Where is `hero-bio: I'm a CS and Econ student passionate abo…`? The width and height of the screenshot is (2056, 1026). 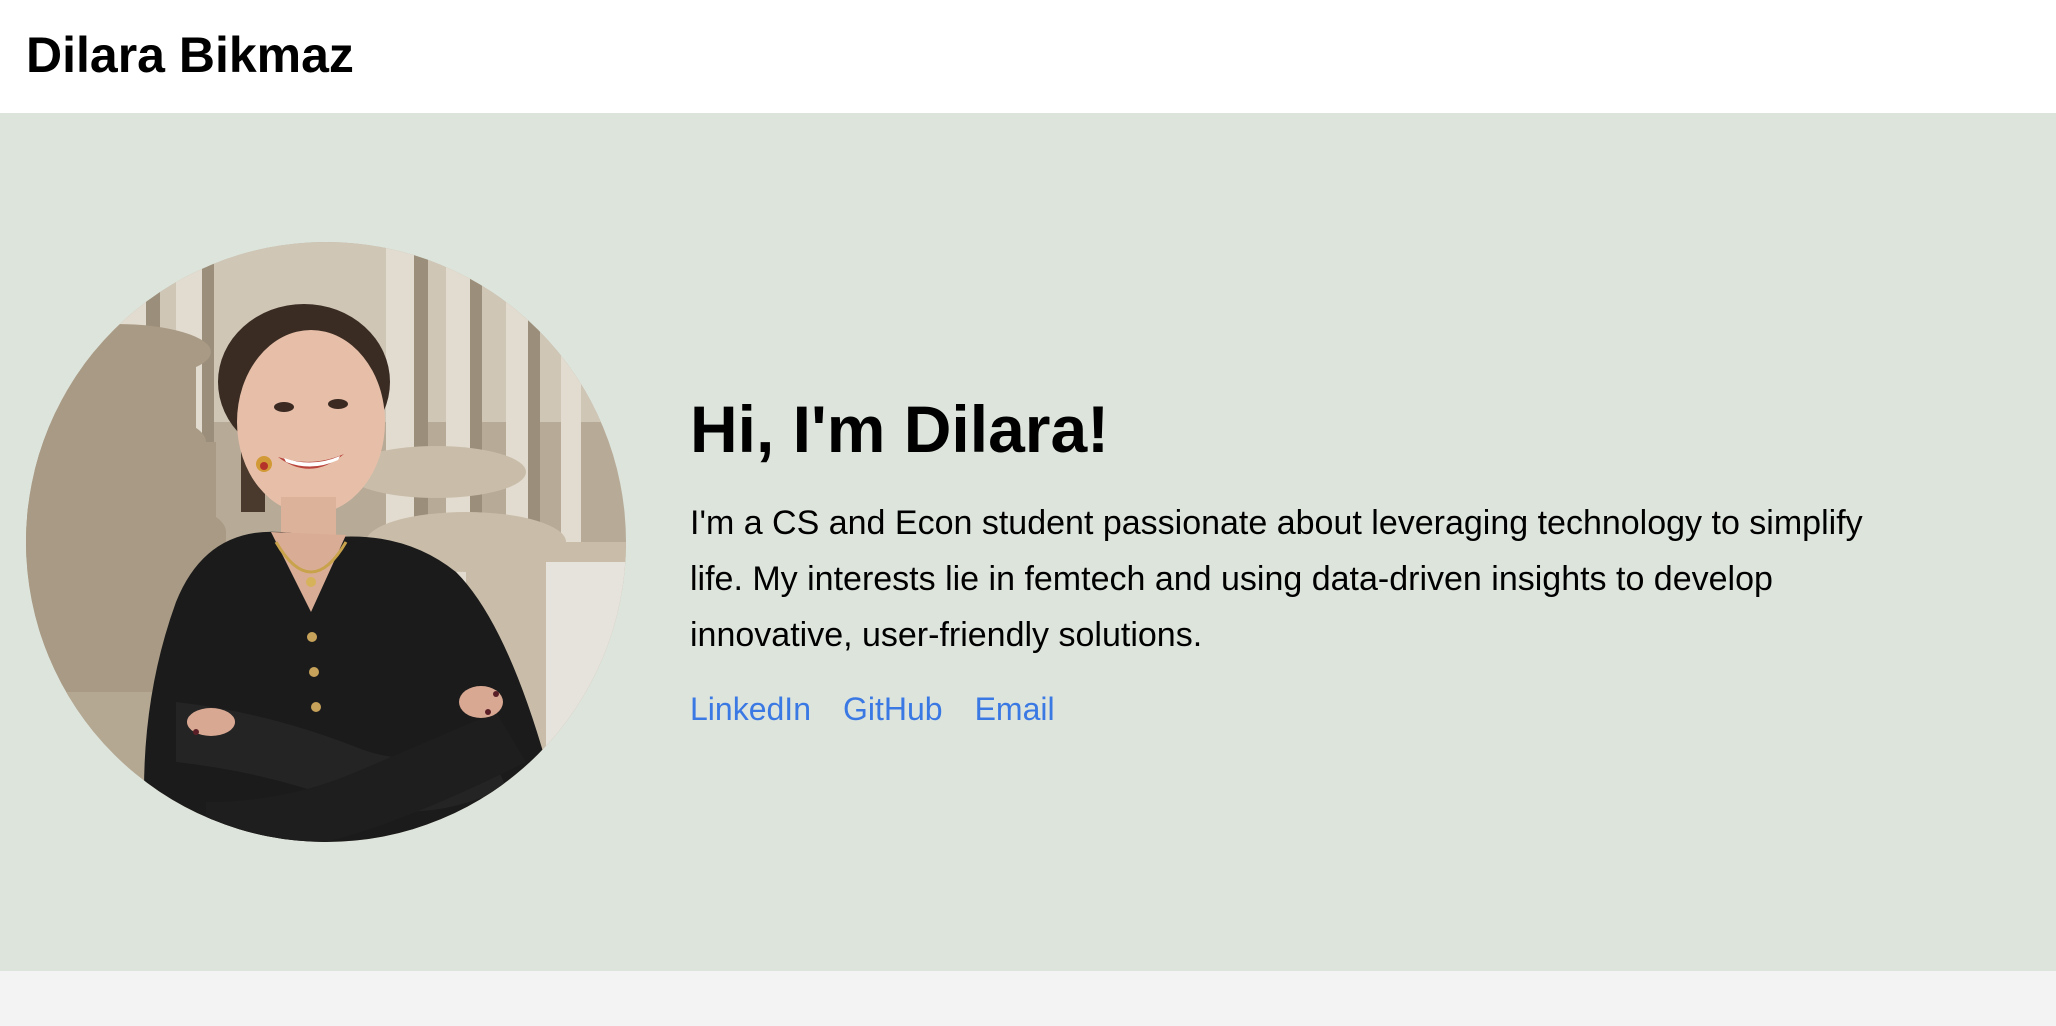
hero-bio: I'm a CS and Econ student passionate abo… is located at coordinates (1276, 579).